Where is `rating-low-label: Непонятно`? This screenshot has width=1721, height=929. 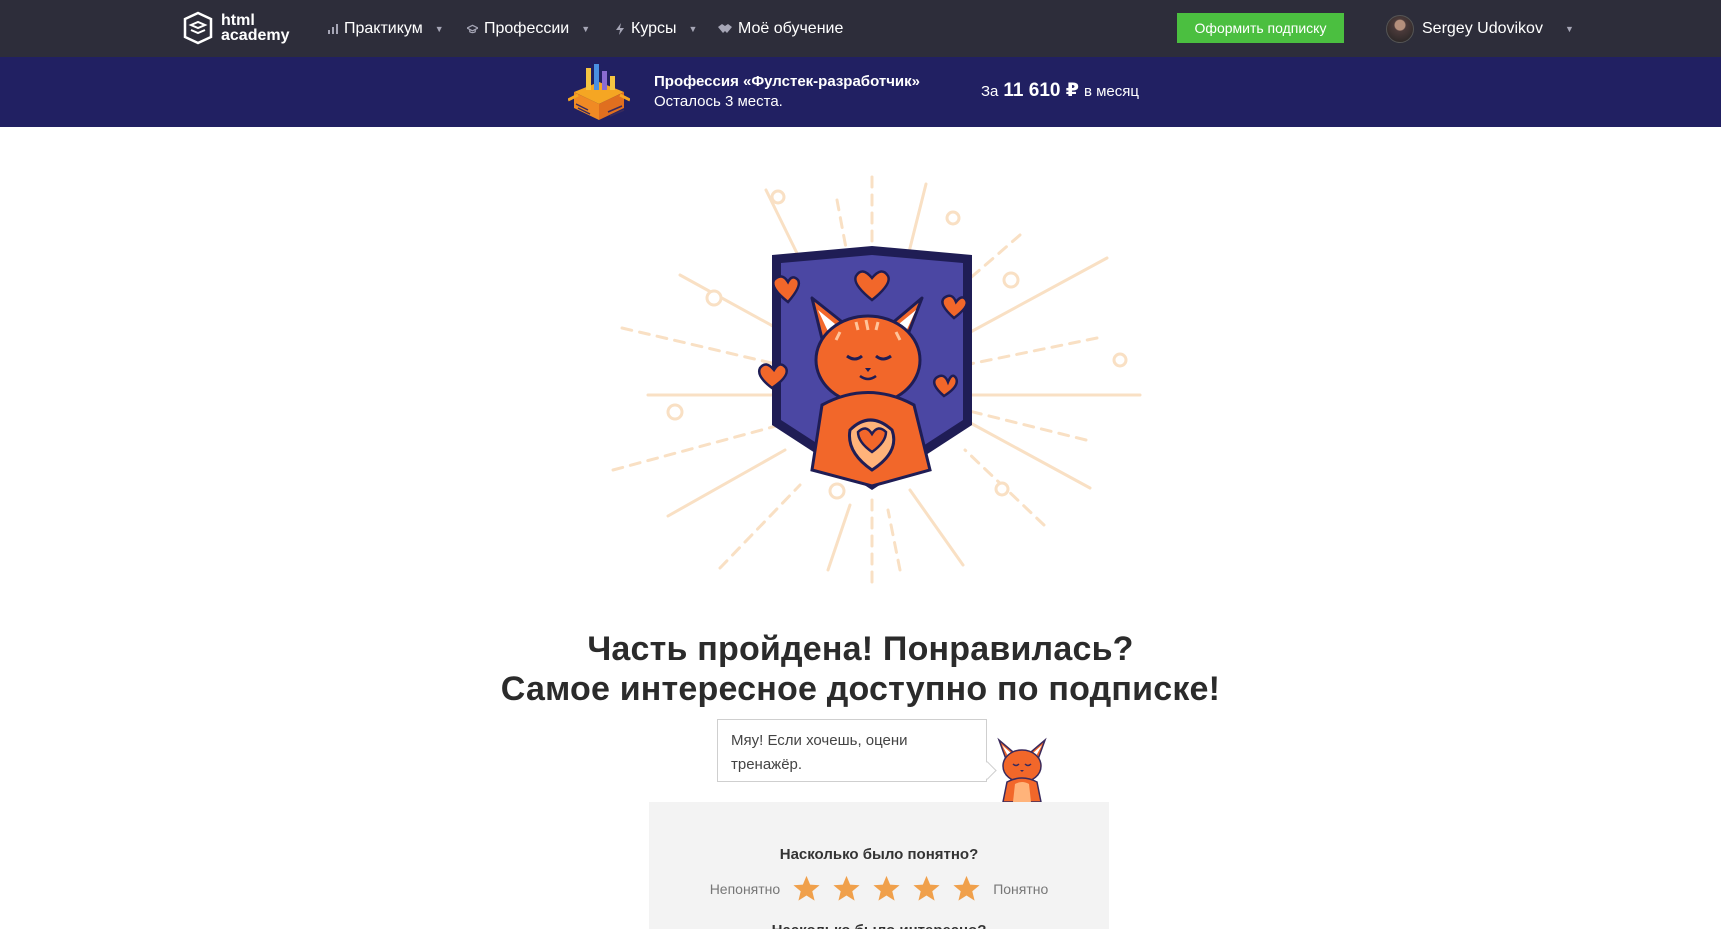 rating-low-label: Непонятно is located at coordinates (745, 888).